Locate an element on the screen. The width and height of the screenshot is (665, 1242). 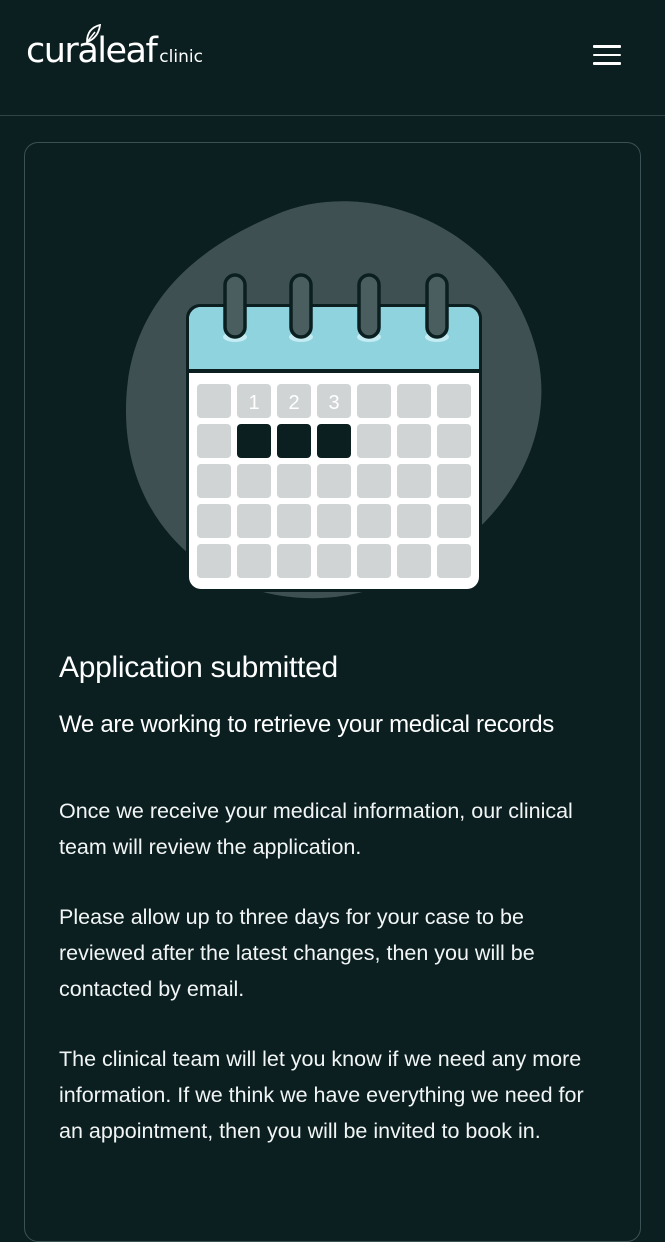
calendar-day-1: 1 is located at coordinates (253, 403).